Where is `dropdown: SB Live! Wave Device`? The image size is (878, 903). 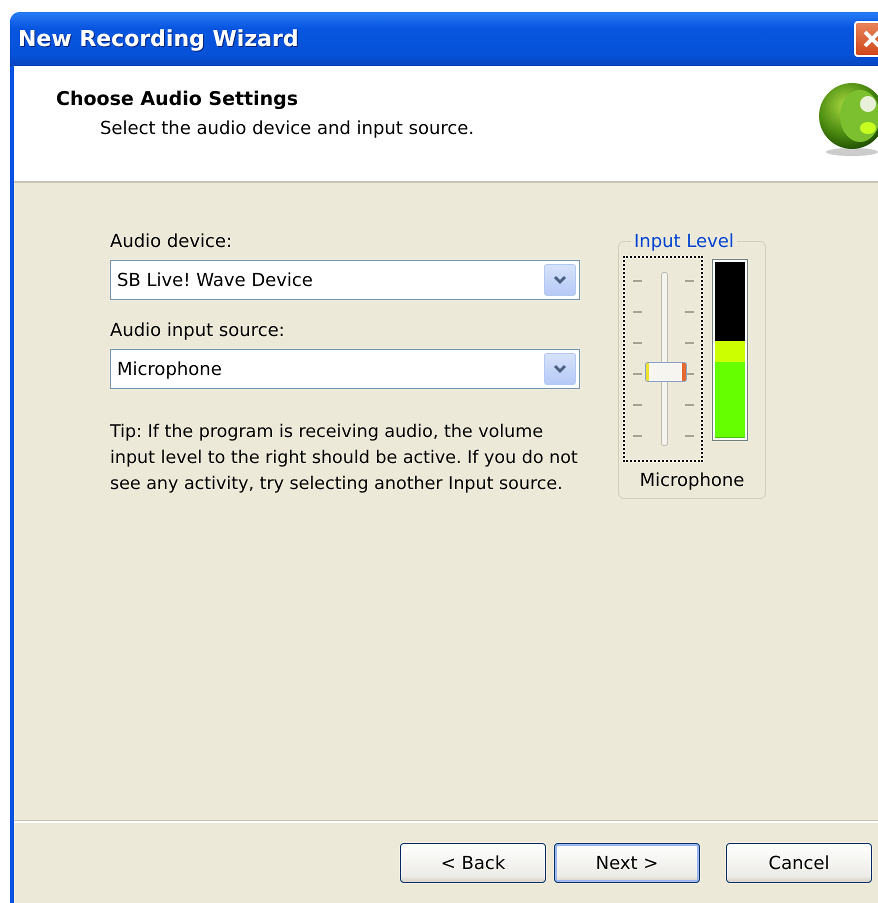
dropdown: SB Live! Wave Device is located at coordinates (345, 280).